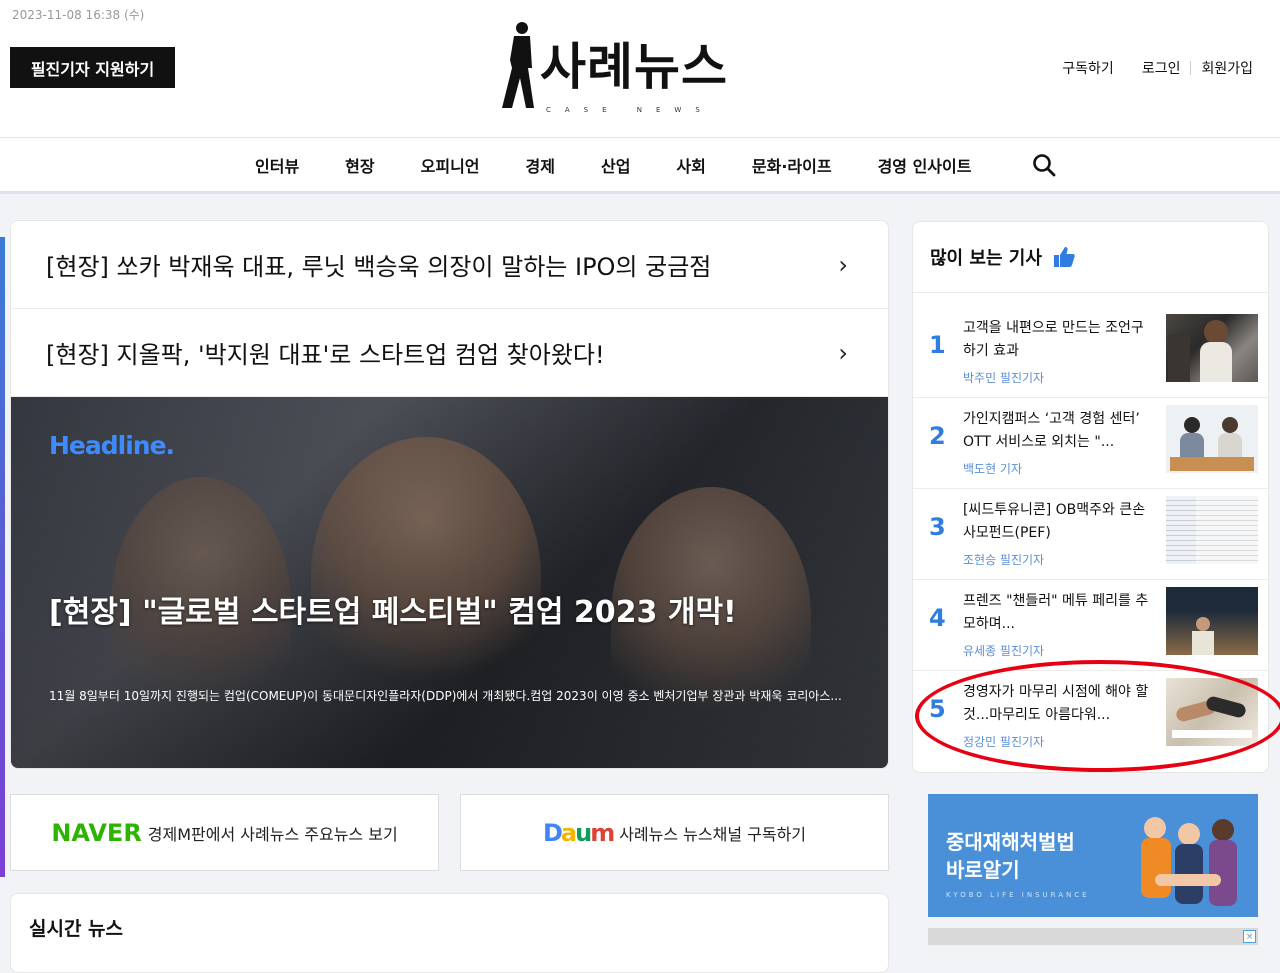 Image resolution: width=1280 pixels, height=973 pixels. What do you see at coordinates (78, 14) in the screenshot?
I see `current-datetime: 2023-11-08 16:38 (수)` at bounding box center [78, 14].